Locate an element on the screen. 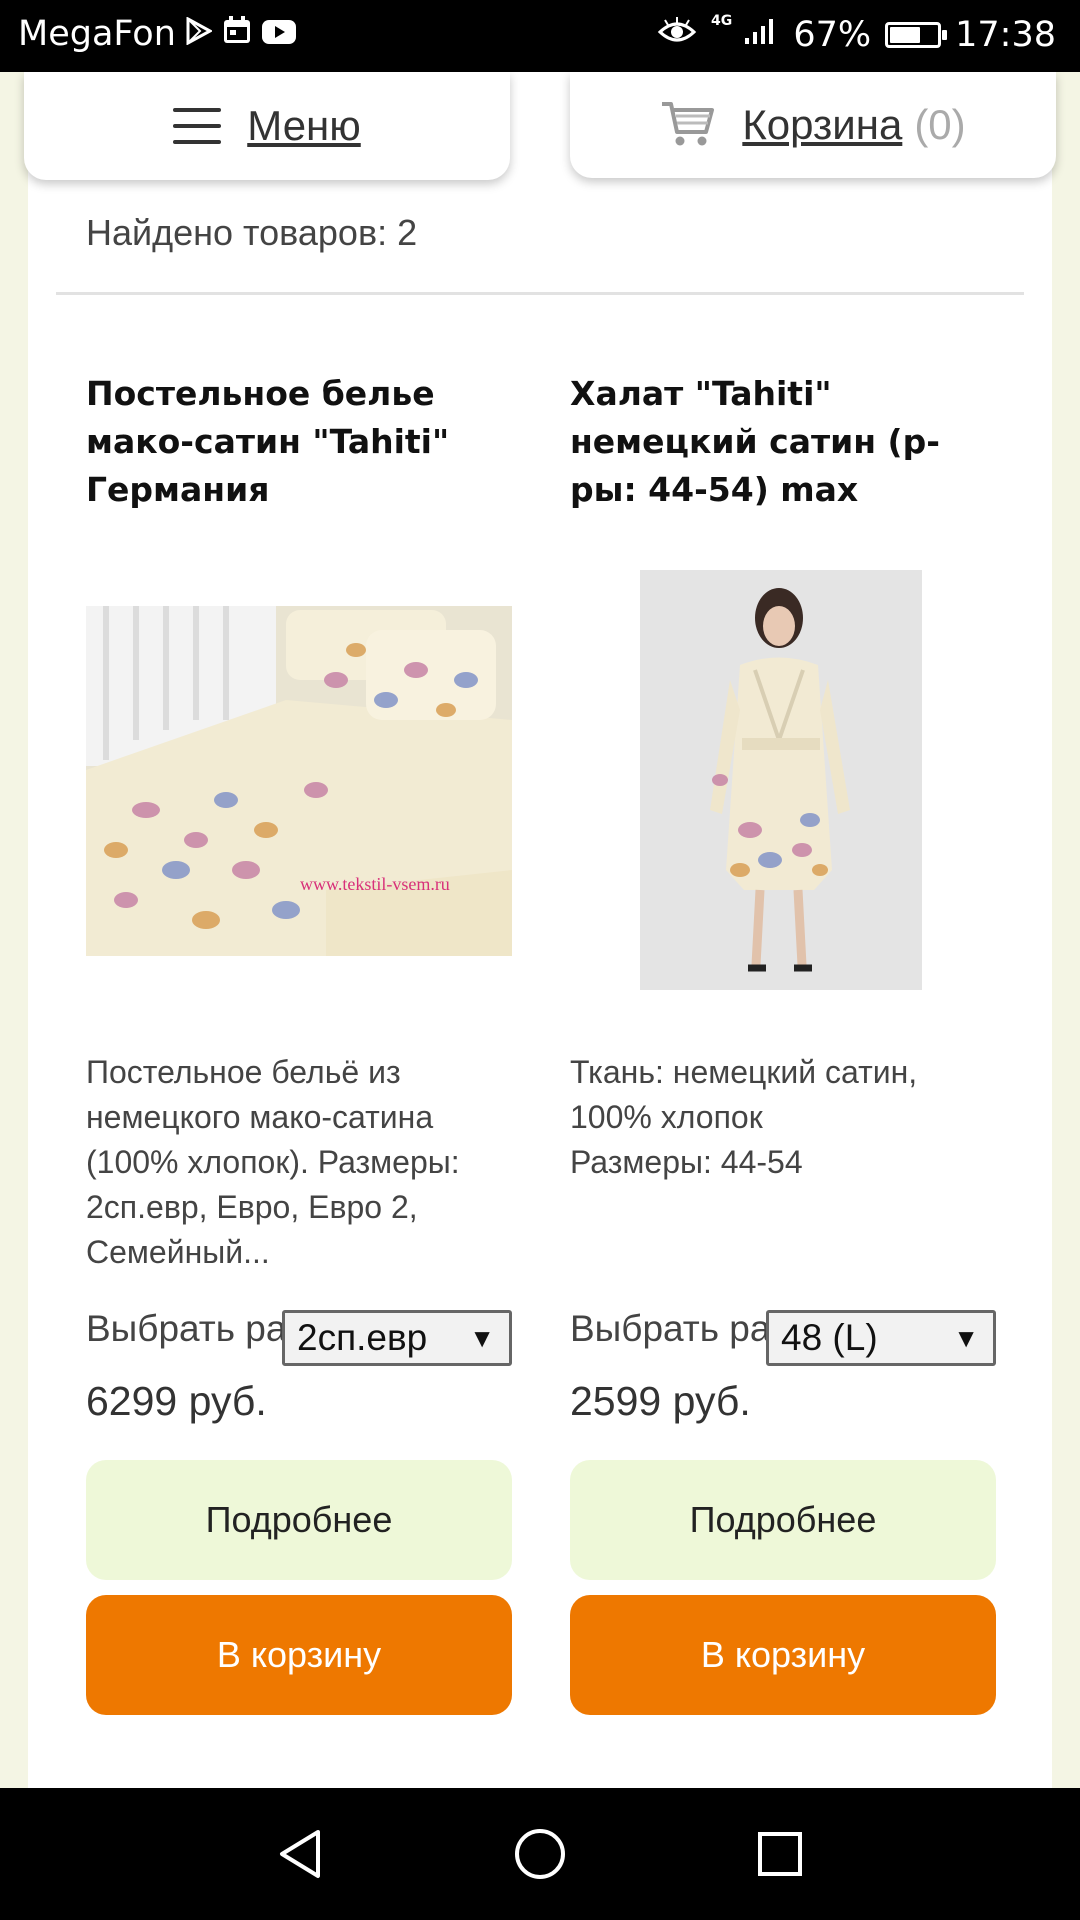 The image size is (1080, 1920). size-select: 48 (L) ▼ is located at coordinates (881, 1338).